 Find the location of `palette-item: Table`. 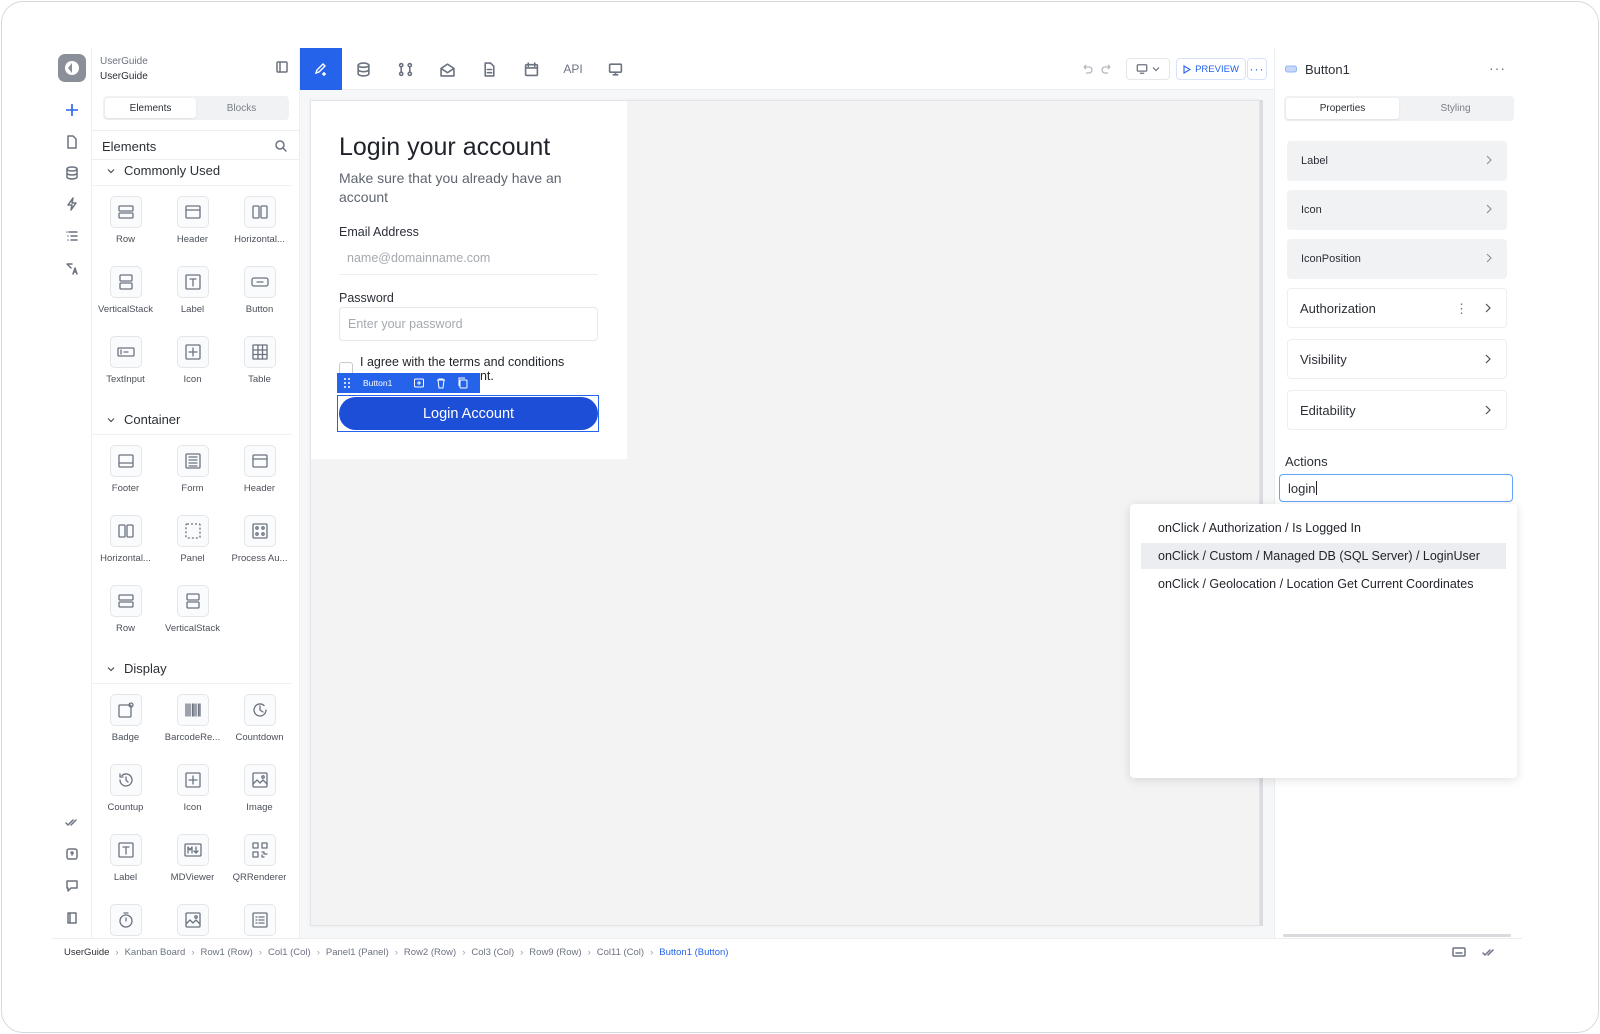

palette-item: Table is located at coordinates (259, 361).